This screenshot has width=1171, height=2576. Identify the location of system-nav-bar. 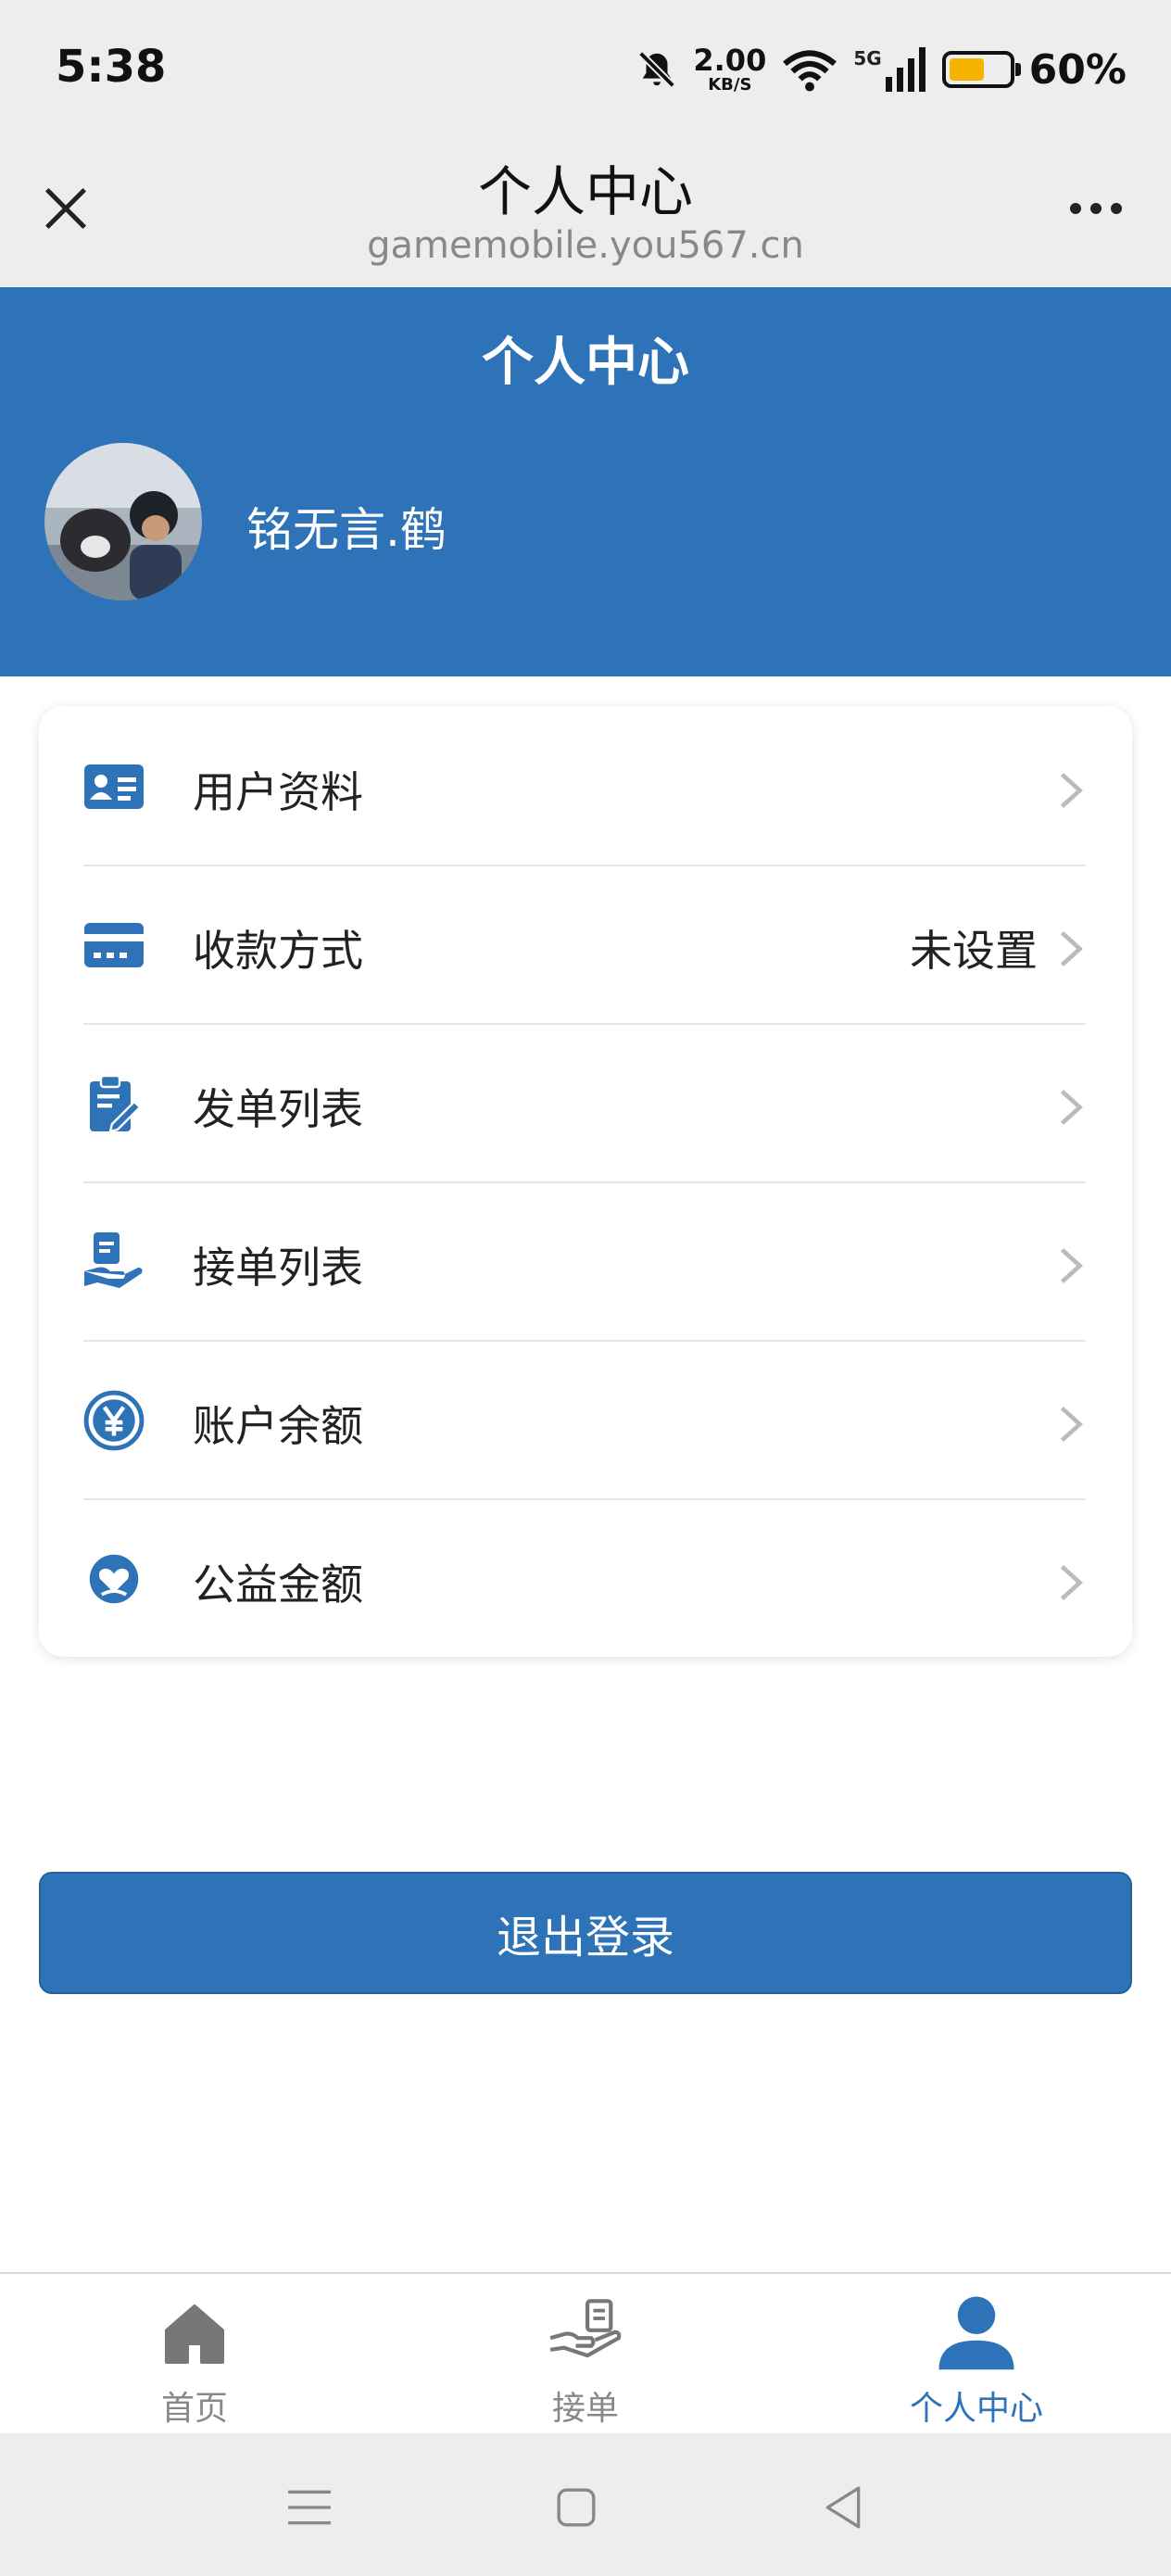
(585, 2504).